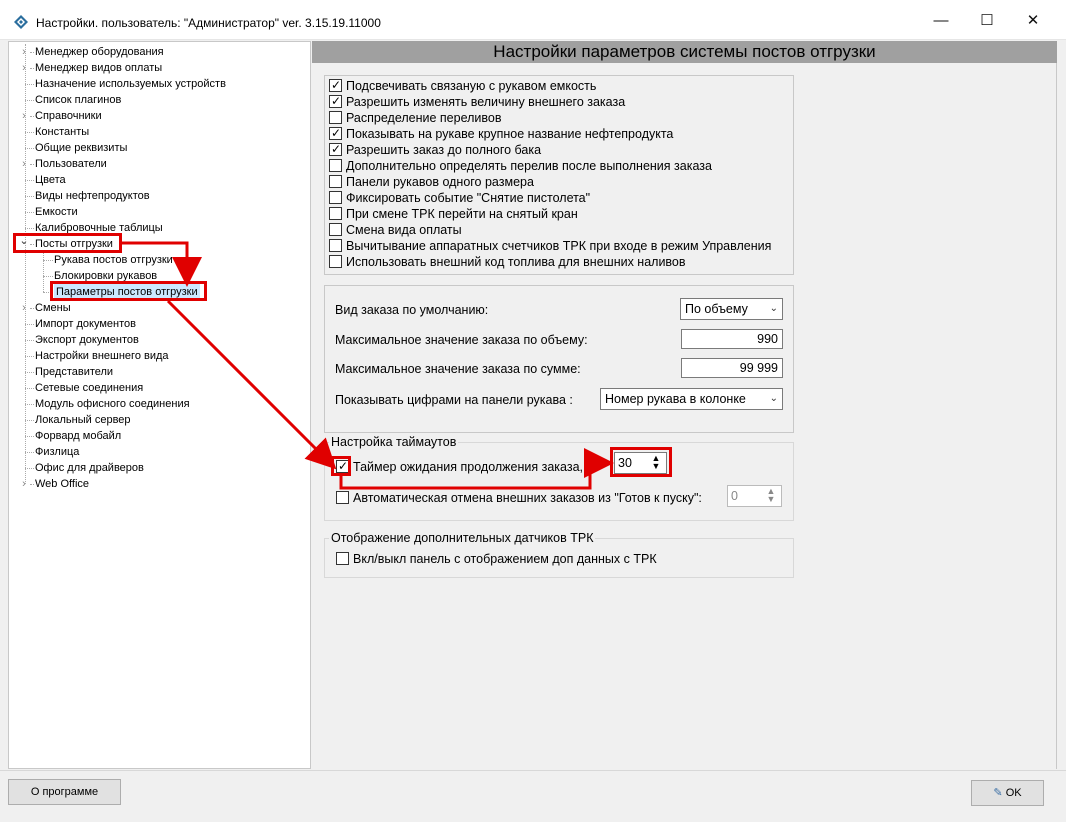  Describe the element at coordinates (57, 452) in the screenshot. I see `tree-item: Физлица` at that location.